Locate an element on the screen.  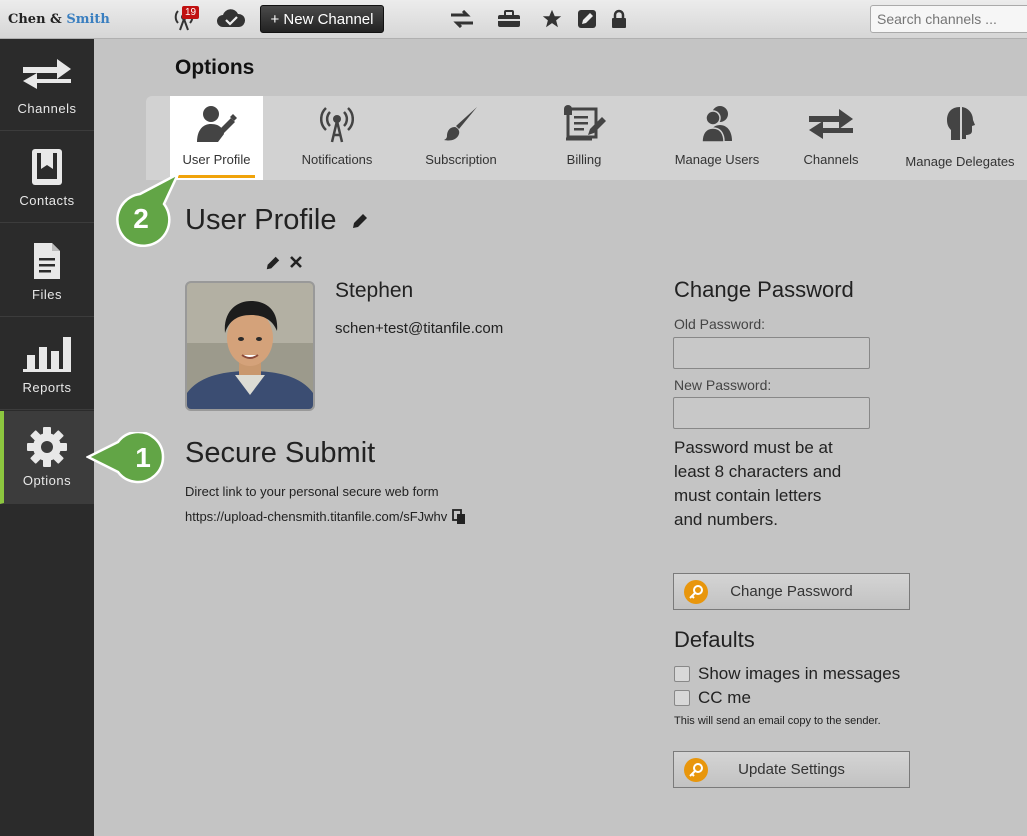
sidebar-item-channels: Channels is located at coordinates (47, 85).